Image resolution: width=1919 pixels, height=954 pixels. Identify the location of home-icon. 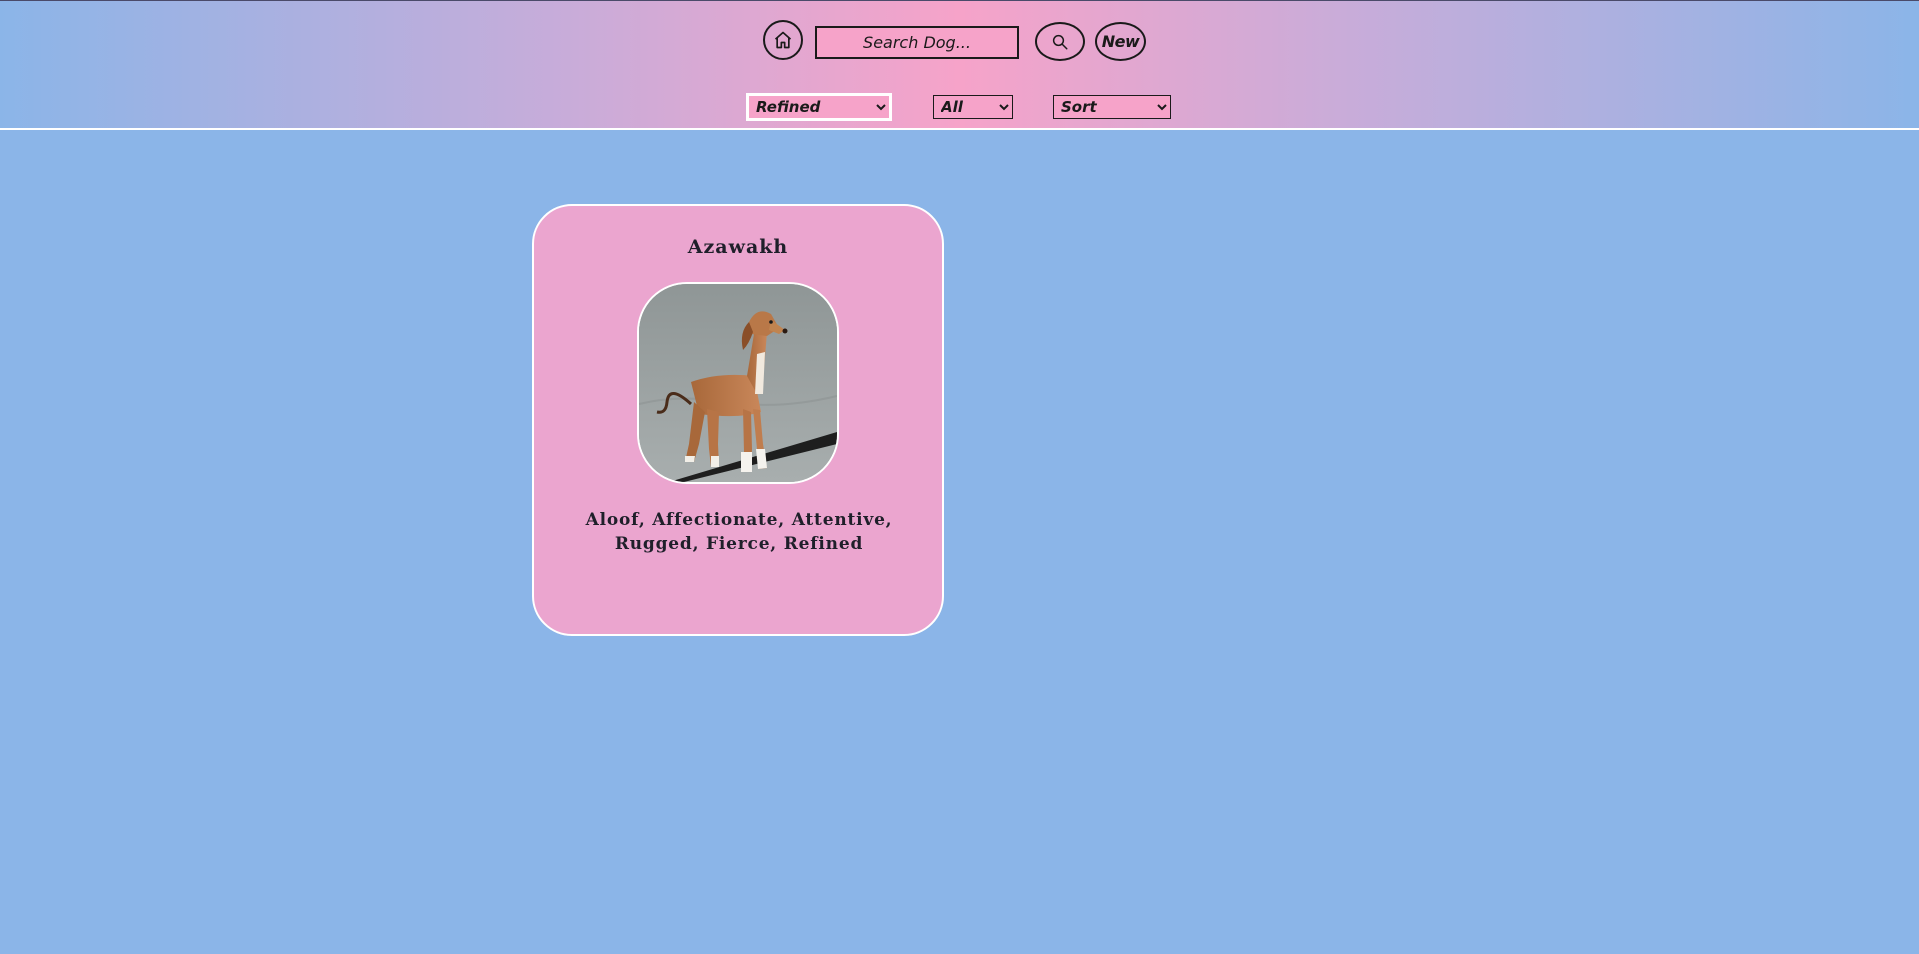
(783, 40).